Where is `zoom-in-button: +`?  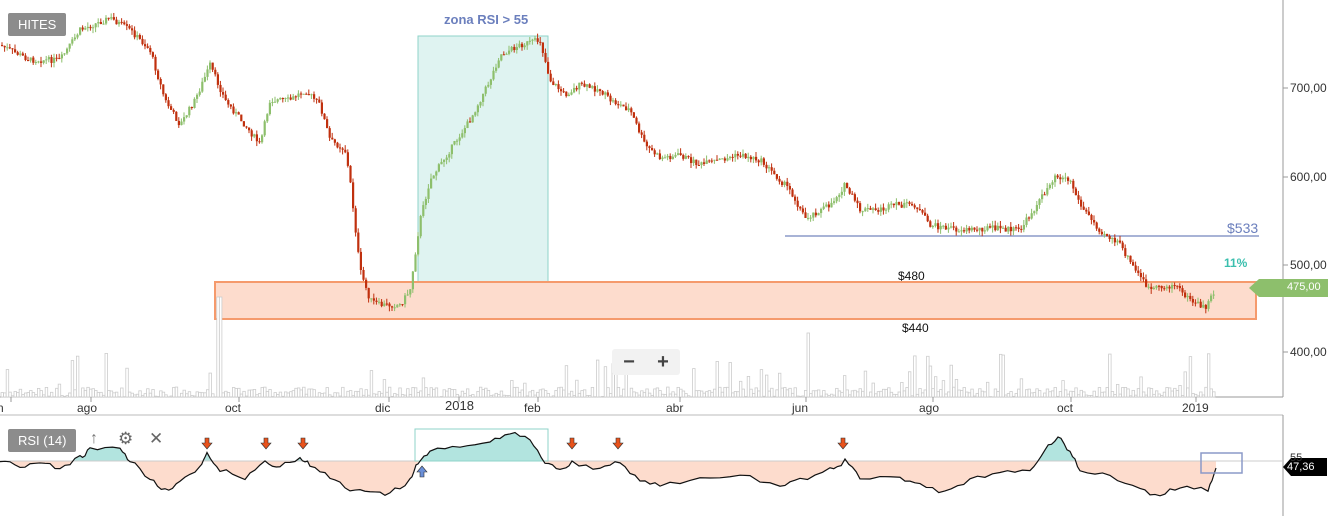 zoom-in-button: + is located at coordinates (663, 362).